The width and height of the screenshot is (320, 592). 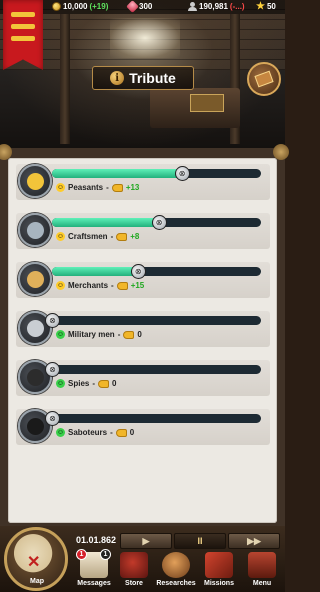 I want to click on book-icon, so click(x=264, y=79).